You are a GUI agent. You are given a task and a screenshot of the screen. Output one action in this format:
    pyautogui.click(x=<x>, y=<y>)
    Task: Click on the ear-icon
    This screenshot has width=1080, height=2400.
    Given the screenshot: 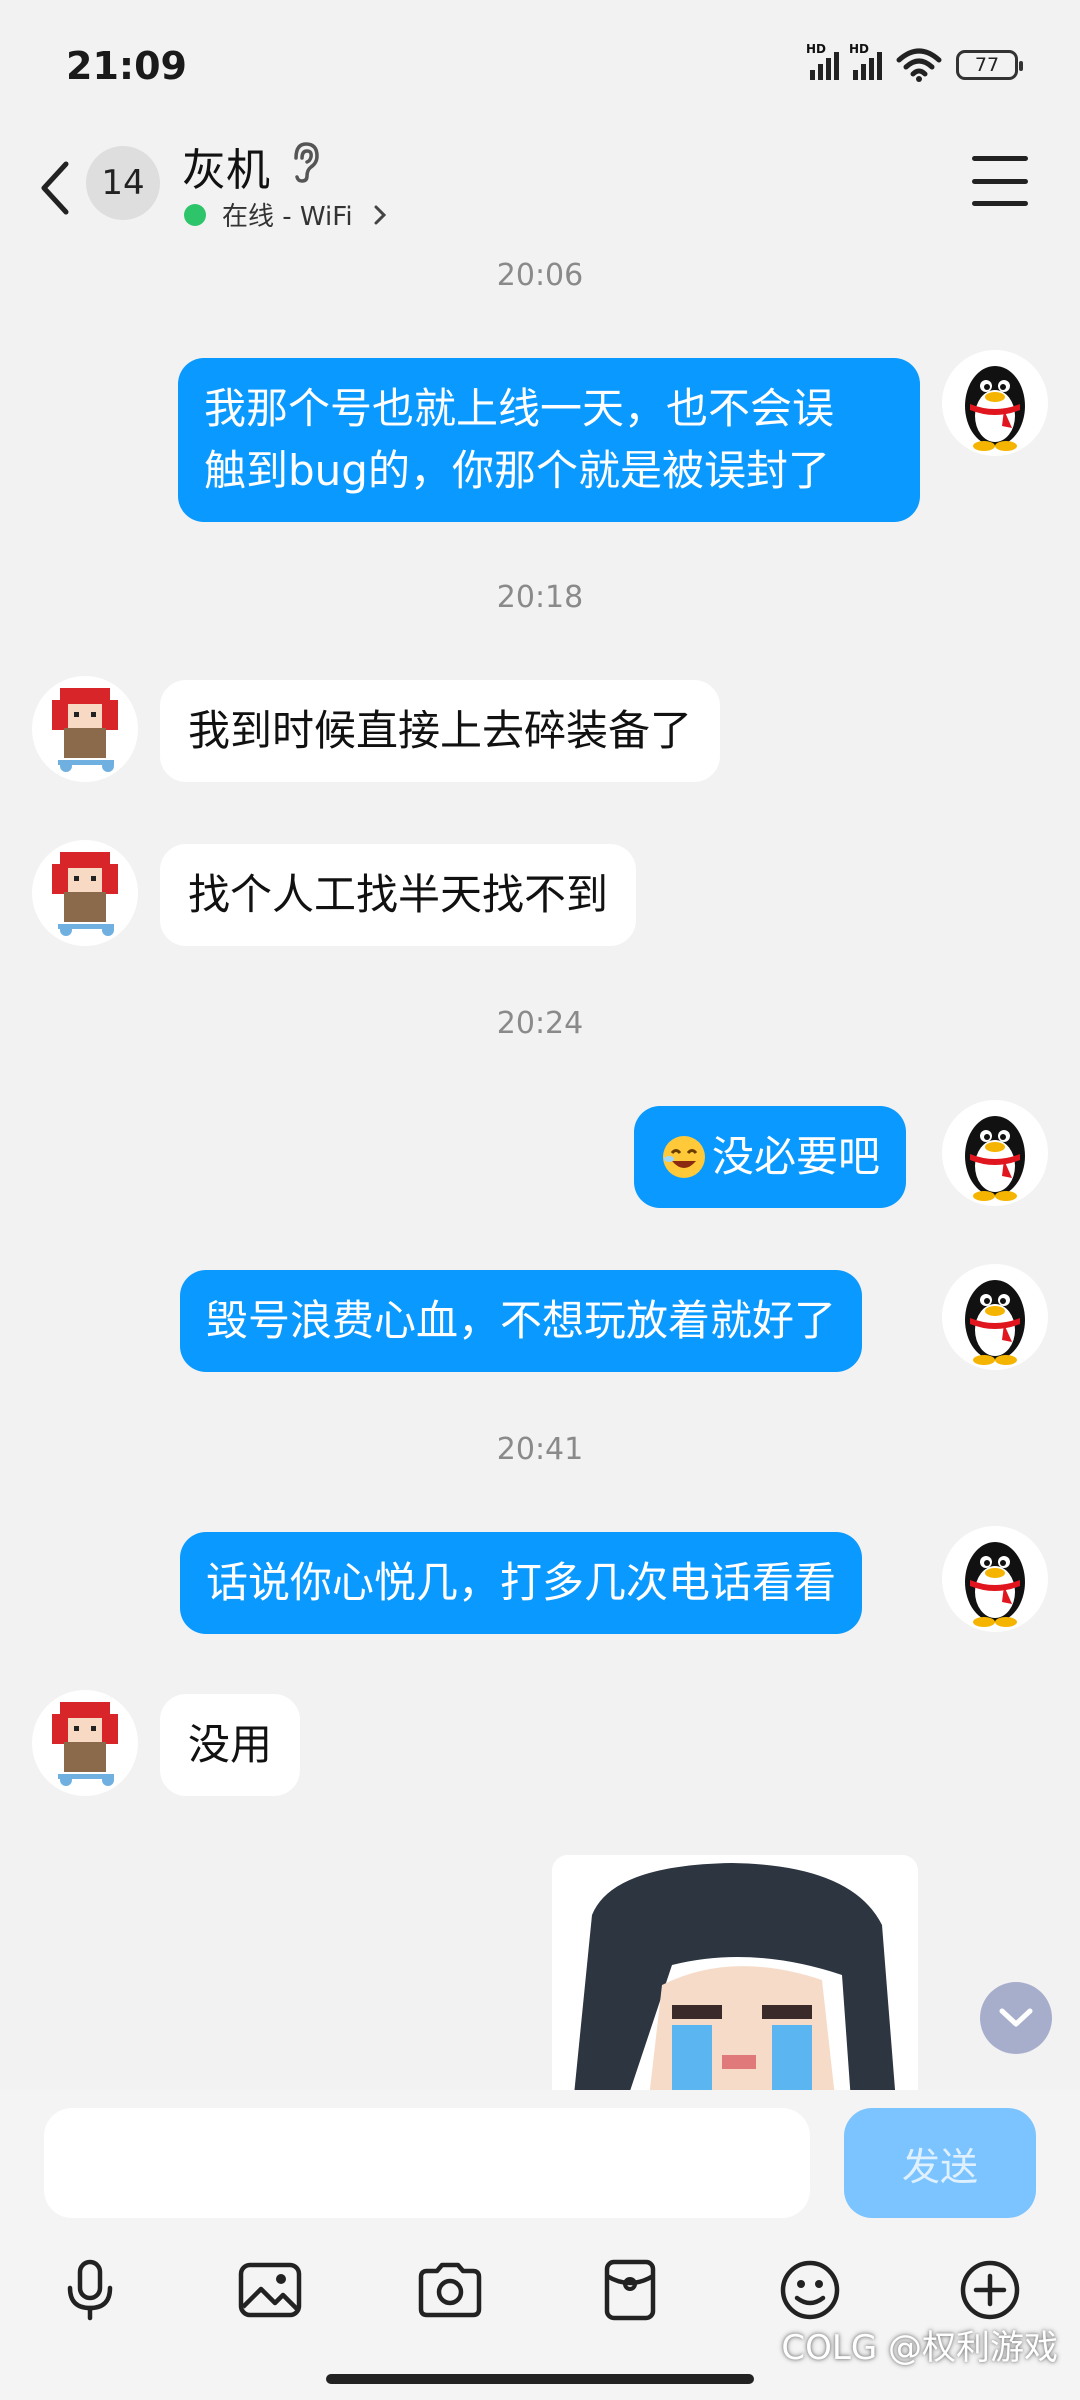 What is the action you would take?
    pyautogui.click(x=305, y=162)
    